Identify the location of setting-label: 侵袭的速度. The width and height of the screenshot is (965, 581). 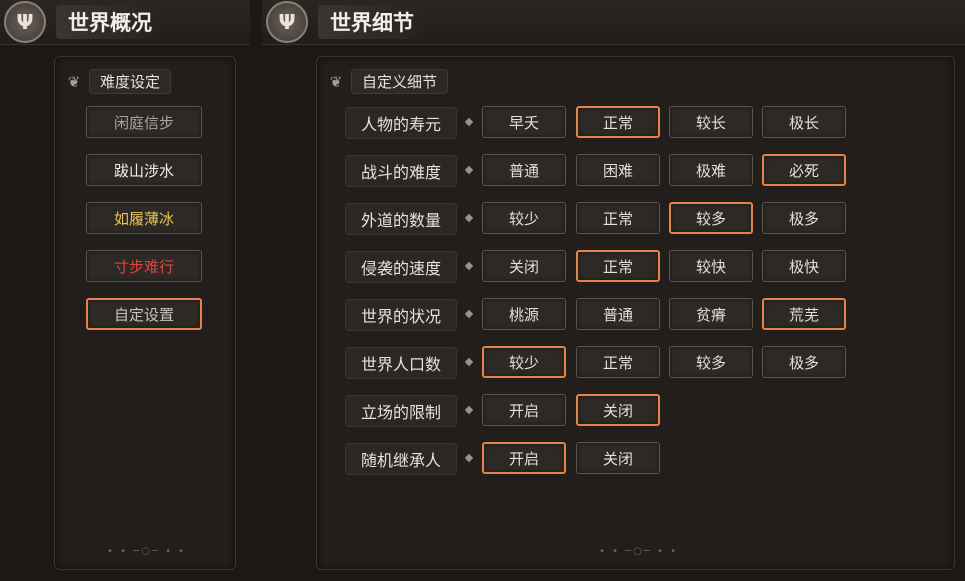
(401, 267).